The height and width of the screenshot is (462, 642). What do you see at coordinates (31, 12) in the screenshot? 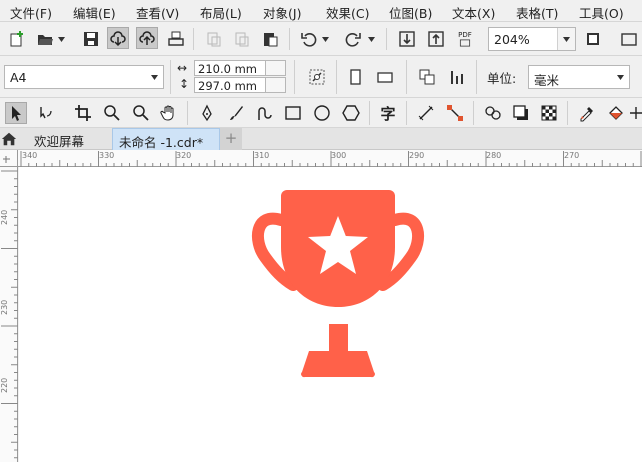
I see `menu-file: 文件(F)` at bounding box center [31, 12].